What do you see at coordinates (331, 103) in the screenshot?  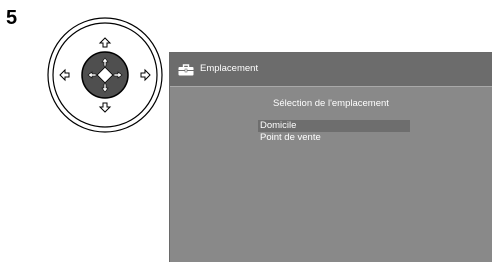 I see `dialog-heading: Sélection de l'emplacement` at bounding box center [331, 103].